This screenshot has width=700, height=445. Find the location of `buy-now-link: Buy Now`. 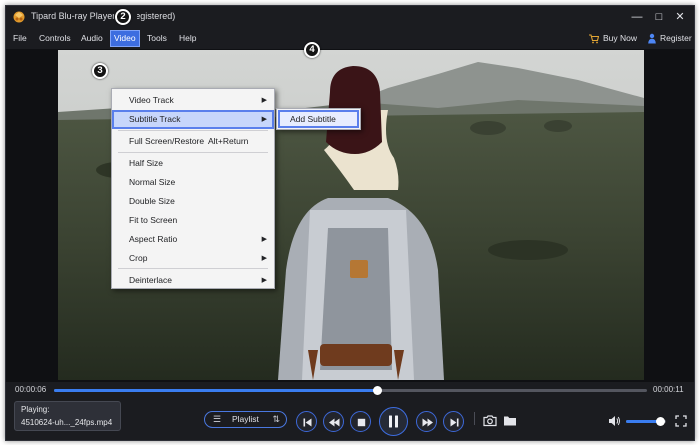

buy-now-link: Buy Now is located at coordinates (620, 38).